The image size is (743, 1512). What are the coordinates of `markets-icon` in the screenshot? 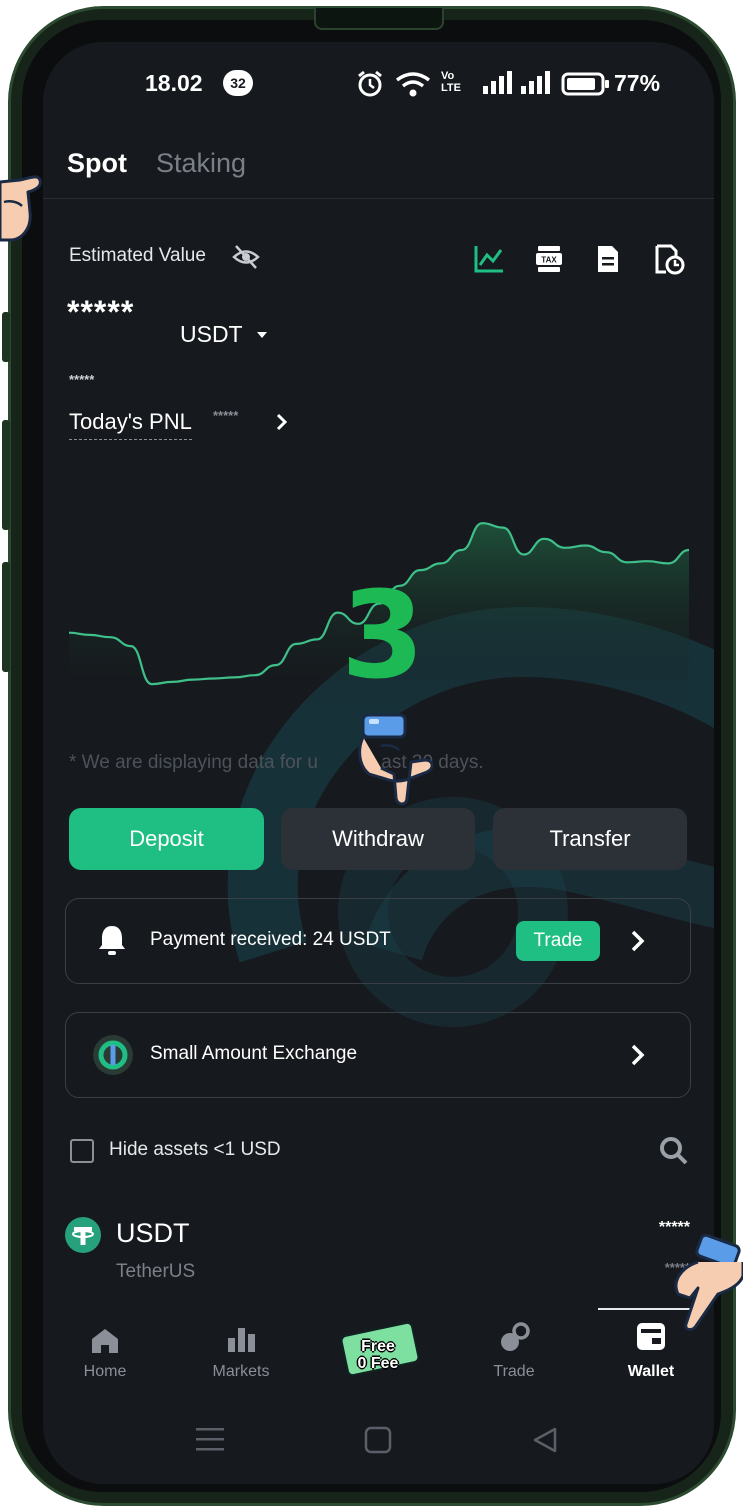 It's located at (242, 1339).